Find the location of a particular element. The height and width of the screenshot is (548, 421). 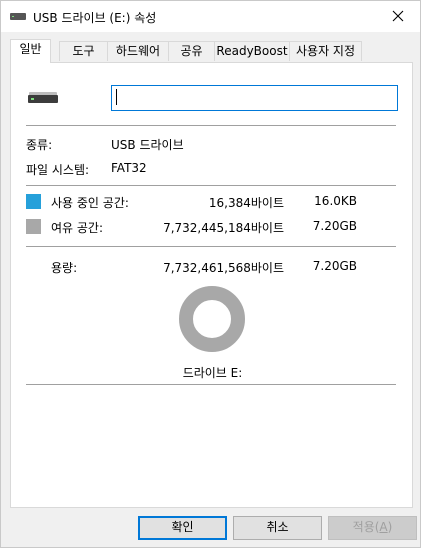

drive-caption: 드라이브 E: is located at coordinates (212, 373).